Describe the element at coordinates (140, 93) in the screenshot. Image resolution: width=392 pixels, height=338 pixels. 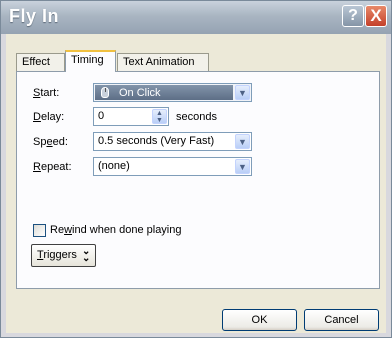
I see `start-value: On Click` at that location.